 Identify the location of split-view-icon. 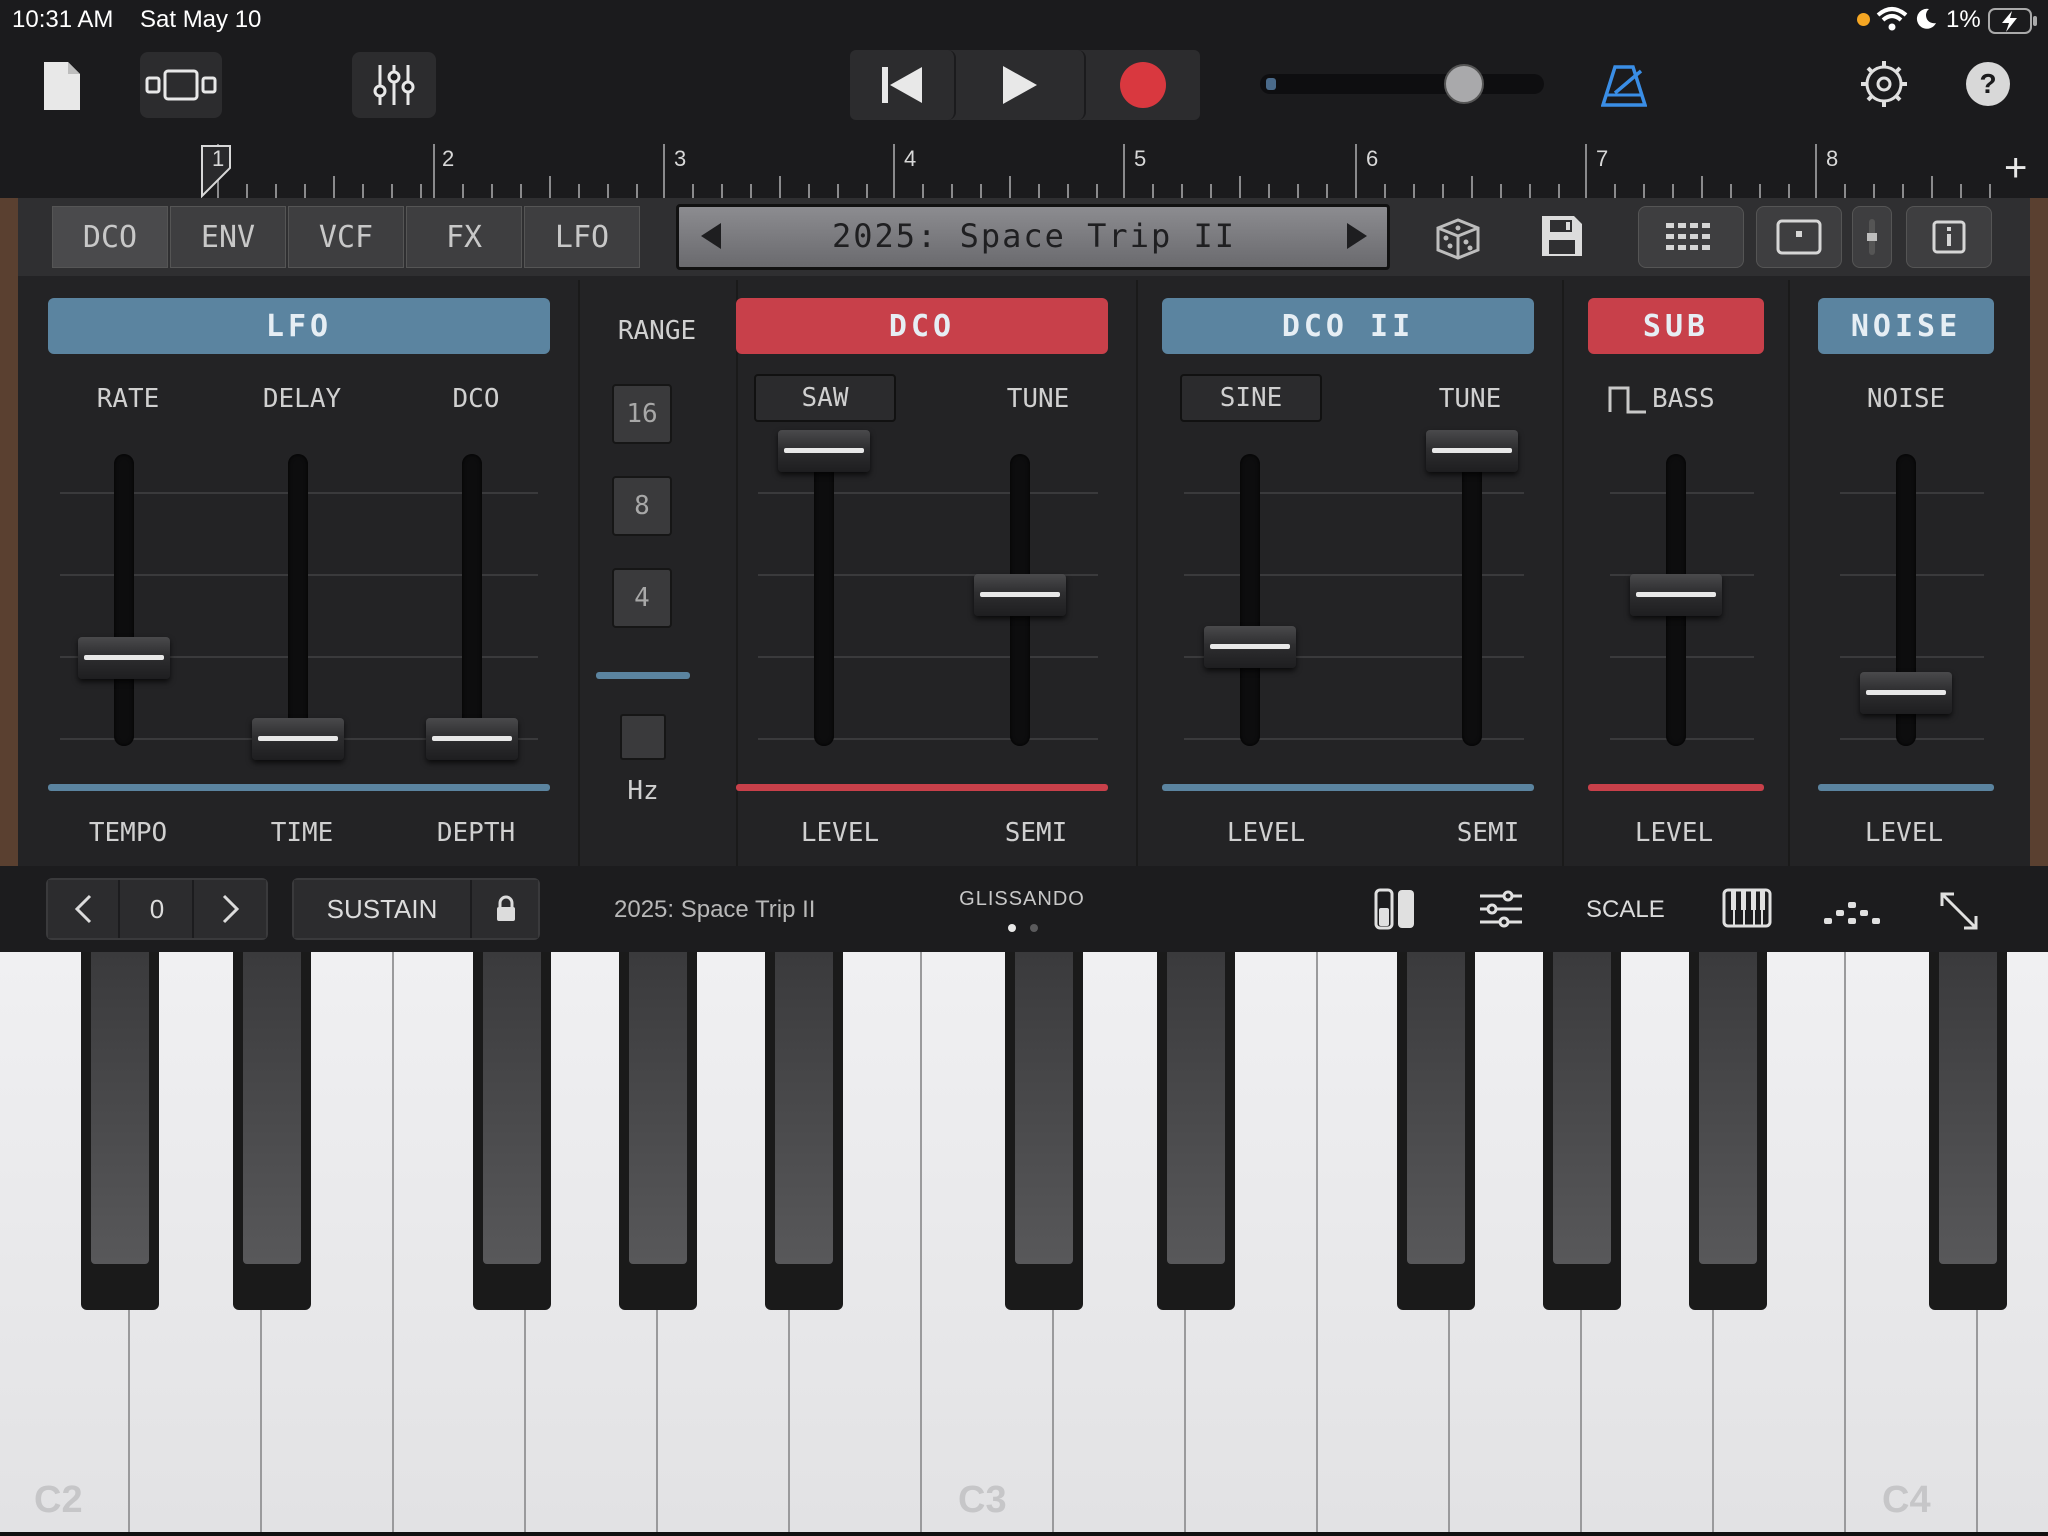
(1395, 911).